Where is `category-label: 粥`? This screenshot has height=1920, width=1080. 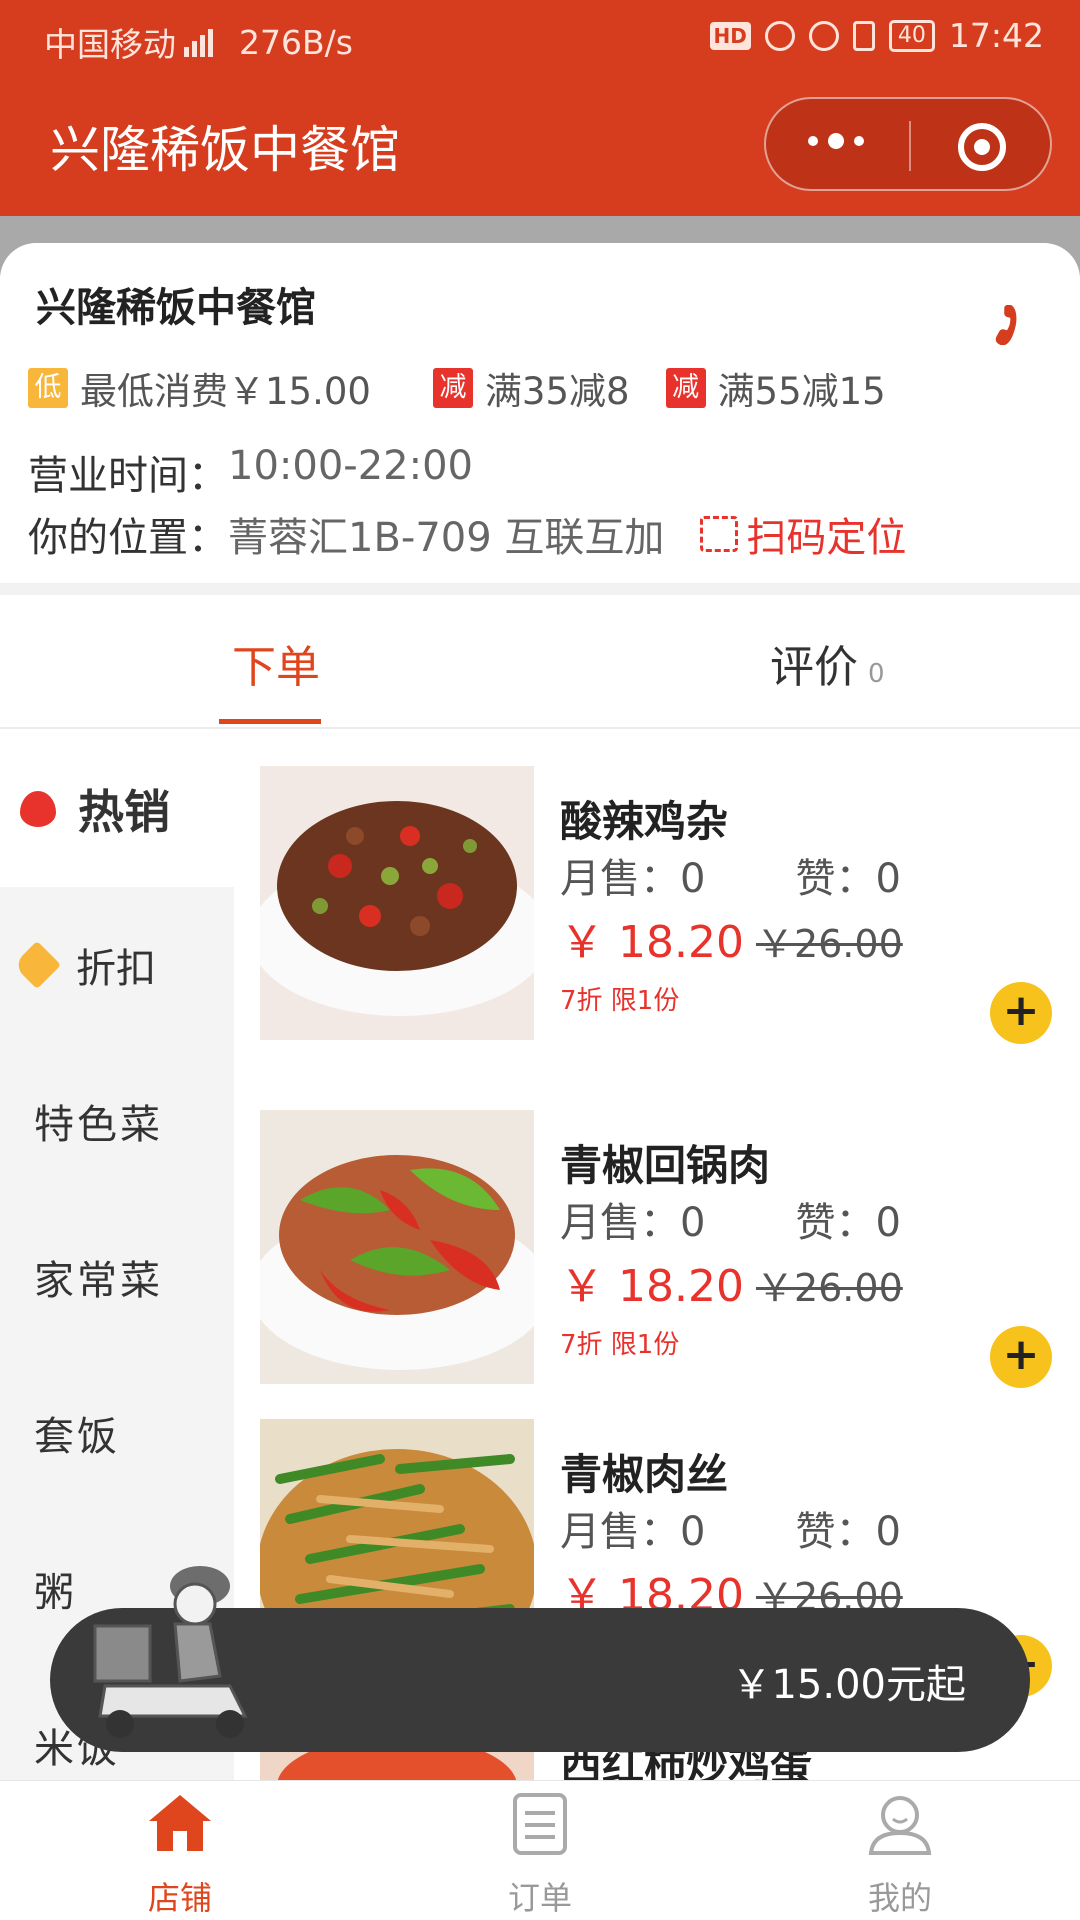
category-label: 粥 is located at coordinates (55, 1593).